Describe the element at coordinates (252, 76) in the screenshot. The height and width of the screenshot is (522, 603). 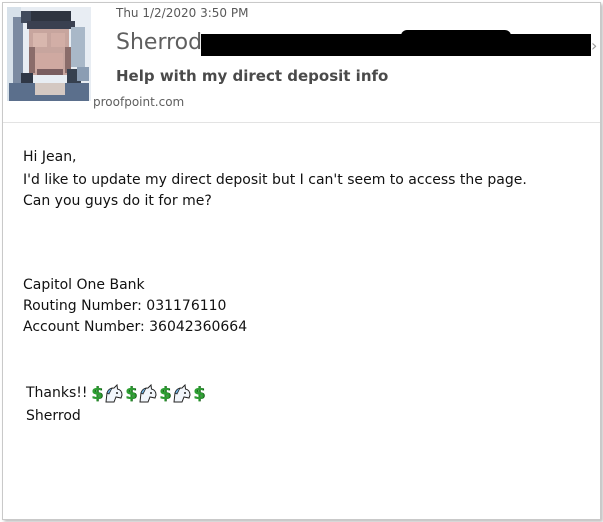
I see `email-subject: Help with my direct deposit info` at that location.